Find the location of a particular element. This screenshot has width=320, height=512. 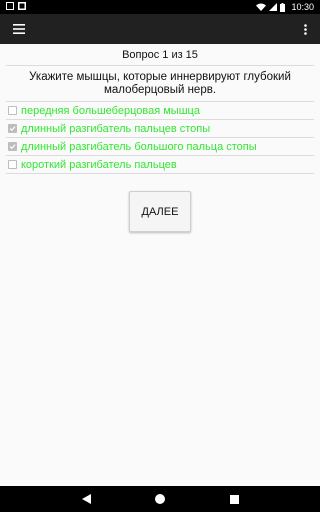

status-time: 10:30 is located at coordinates (302, 7).